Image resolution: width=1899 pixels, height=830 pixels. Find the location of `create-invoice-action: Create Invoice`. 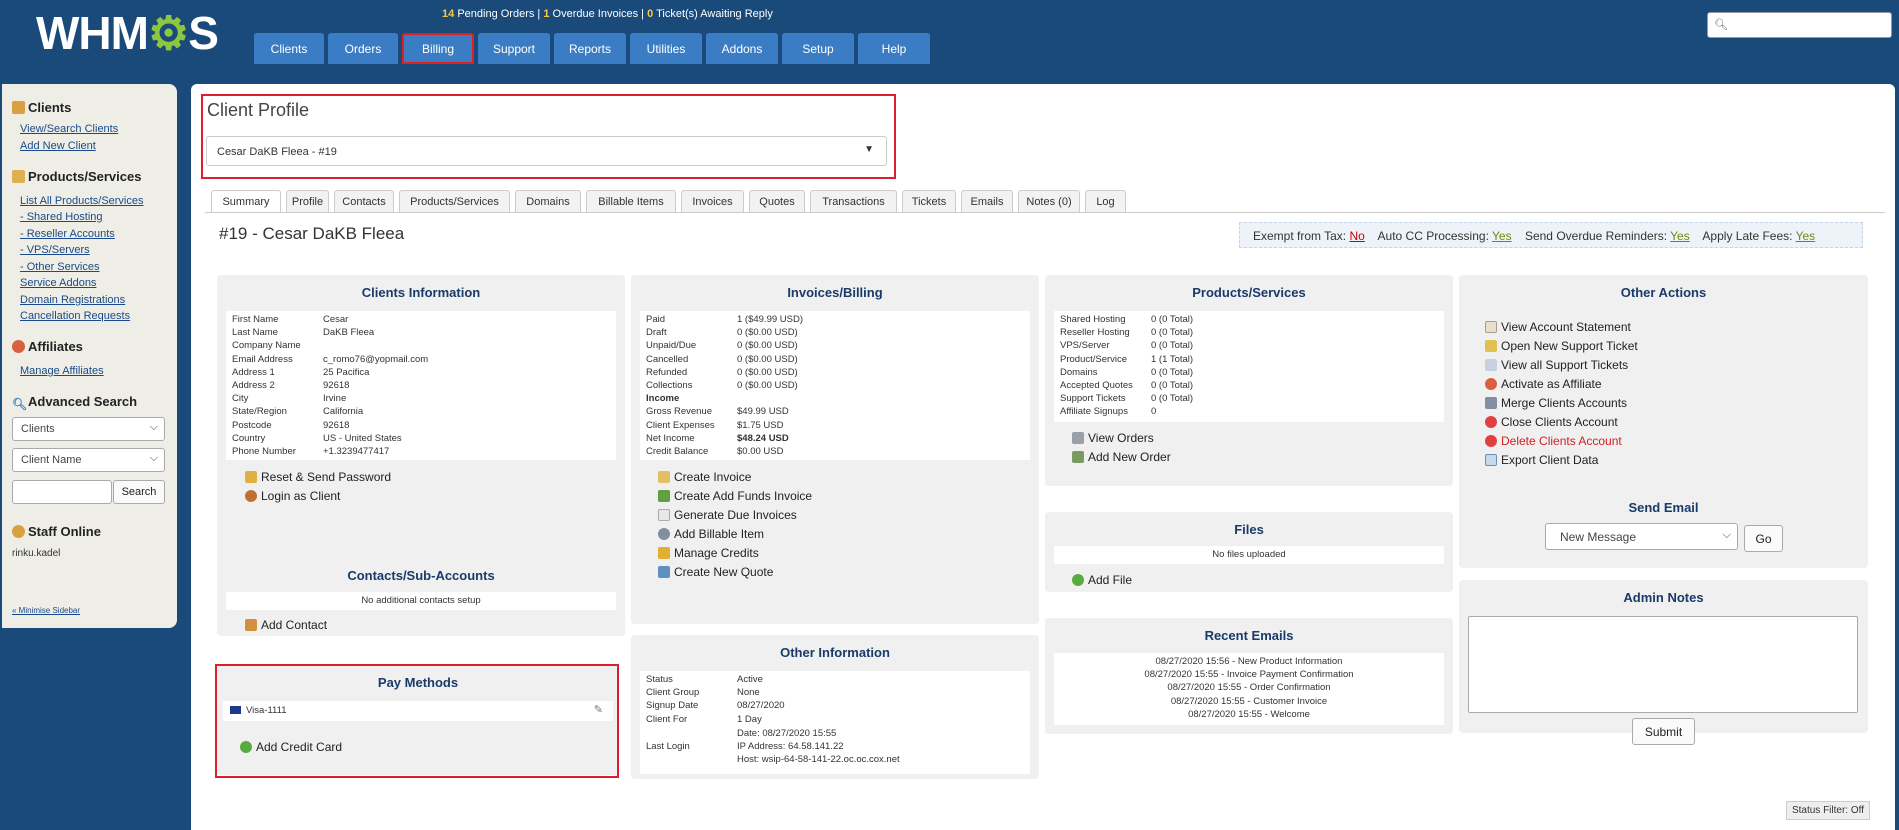

create-invoice-action: Create Invoice is located at coordinates (704, 477).